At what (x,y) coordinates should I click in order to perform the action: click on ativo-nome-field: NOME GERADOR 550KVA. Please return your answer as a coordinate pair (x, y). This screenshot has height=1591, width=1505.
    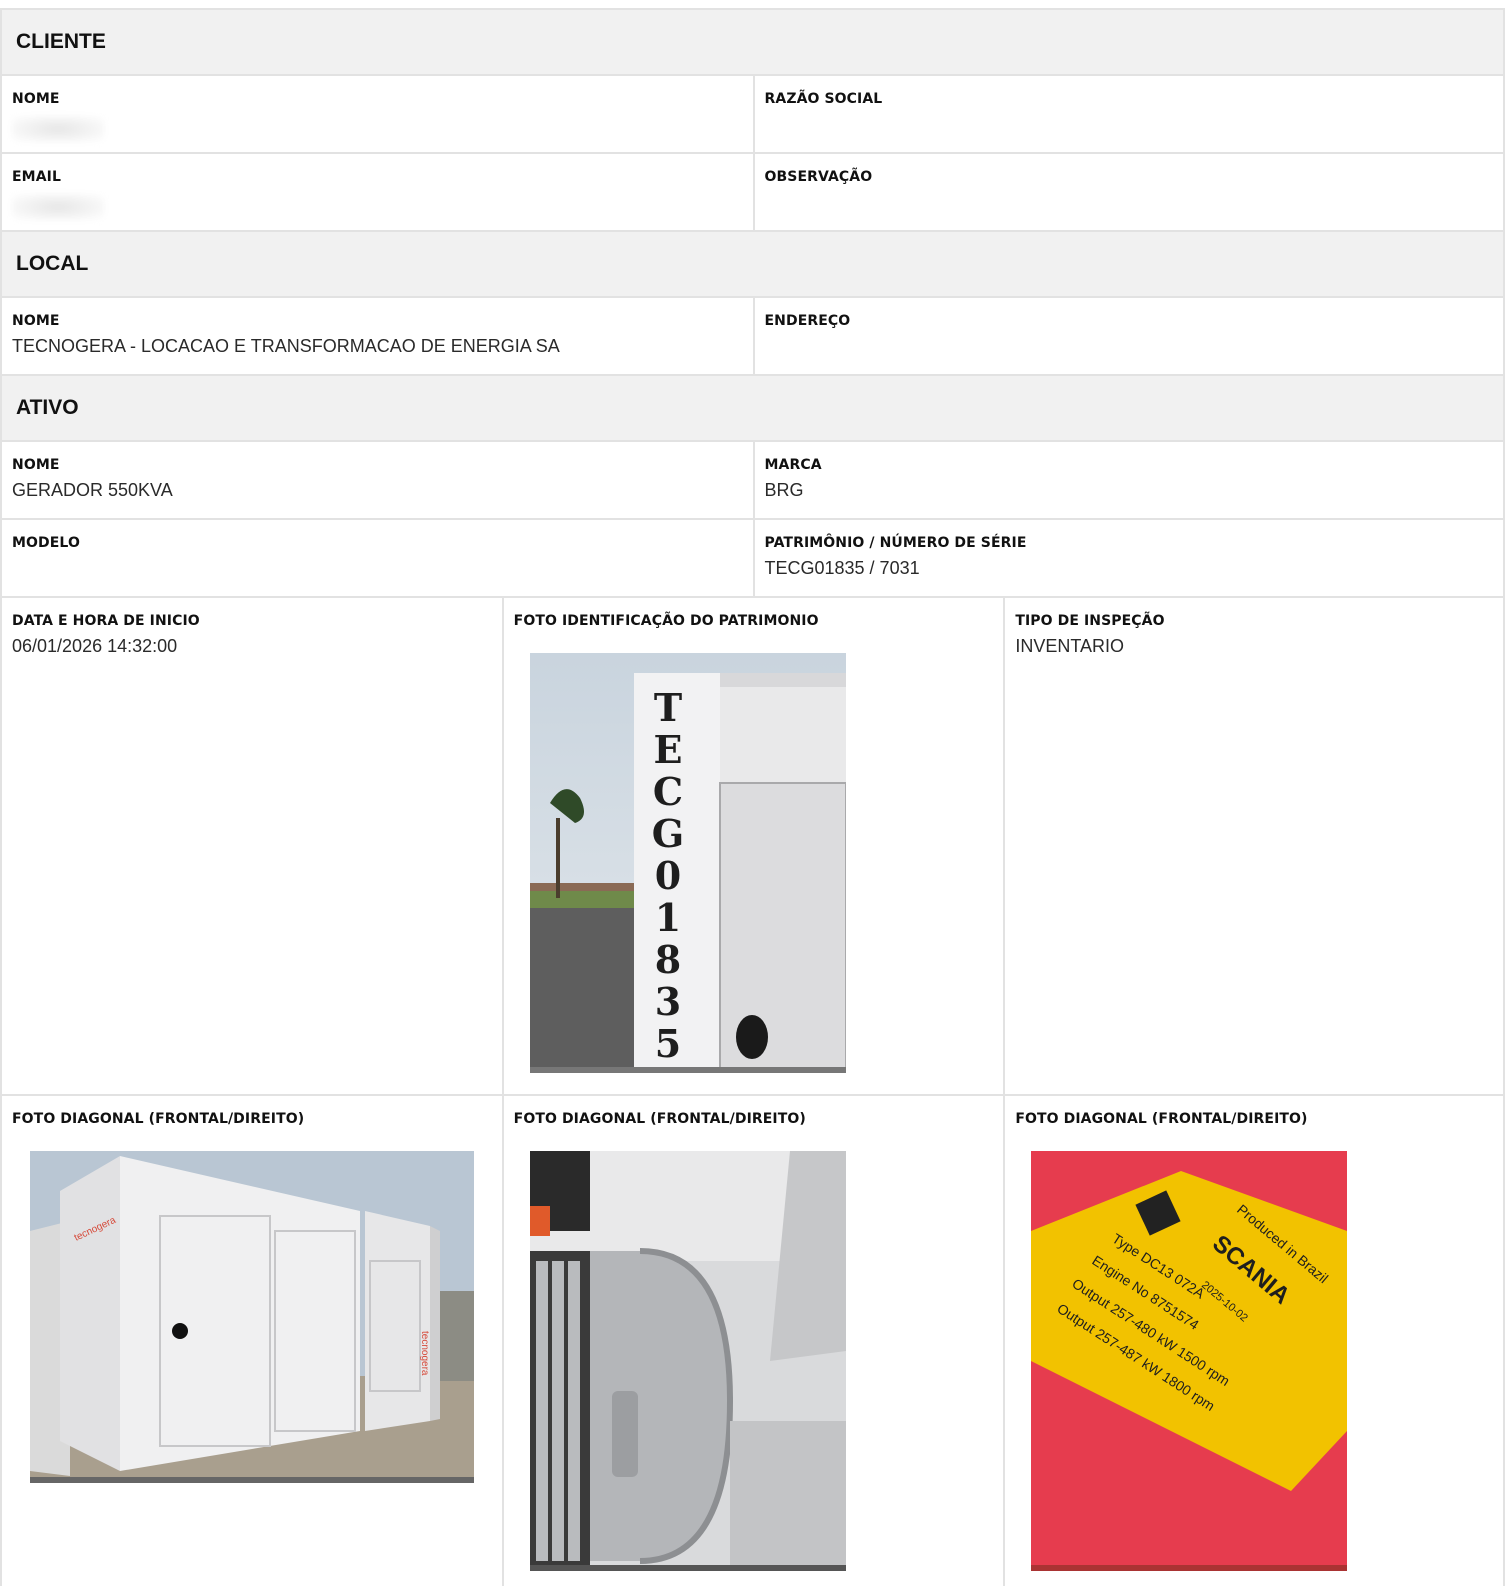
    Looking at the image, I should click on (376, 480).